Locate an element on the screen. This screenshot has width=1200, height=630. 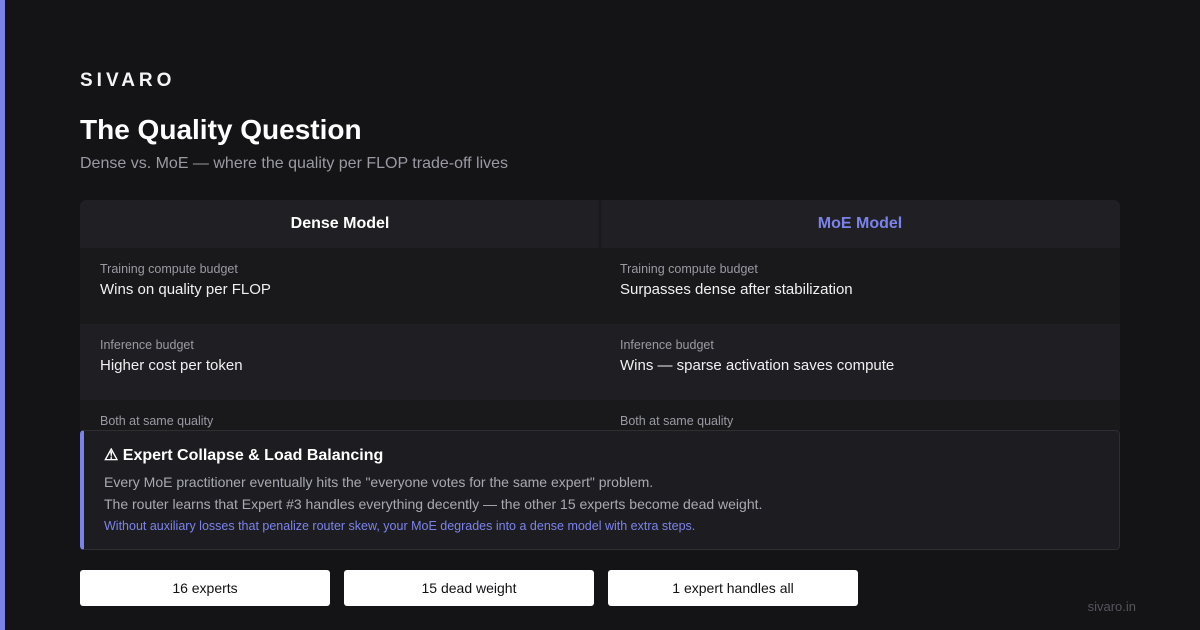
cell-value: Higher cost per token is located at coordinates (171, 365).